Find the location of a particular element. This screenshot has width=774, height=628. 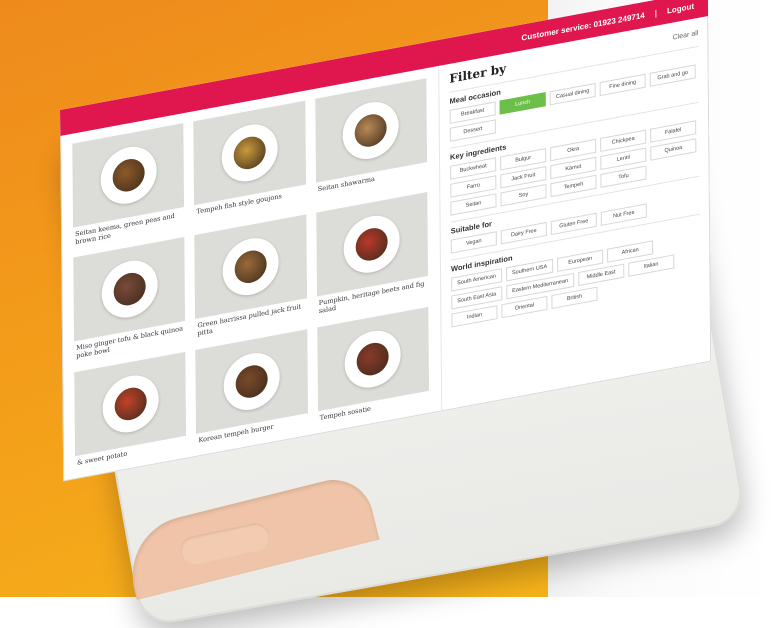

filter-chip-active: Lunch is located at coordinates (522, 103).